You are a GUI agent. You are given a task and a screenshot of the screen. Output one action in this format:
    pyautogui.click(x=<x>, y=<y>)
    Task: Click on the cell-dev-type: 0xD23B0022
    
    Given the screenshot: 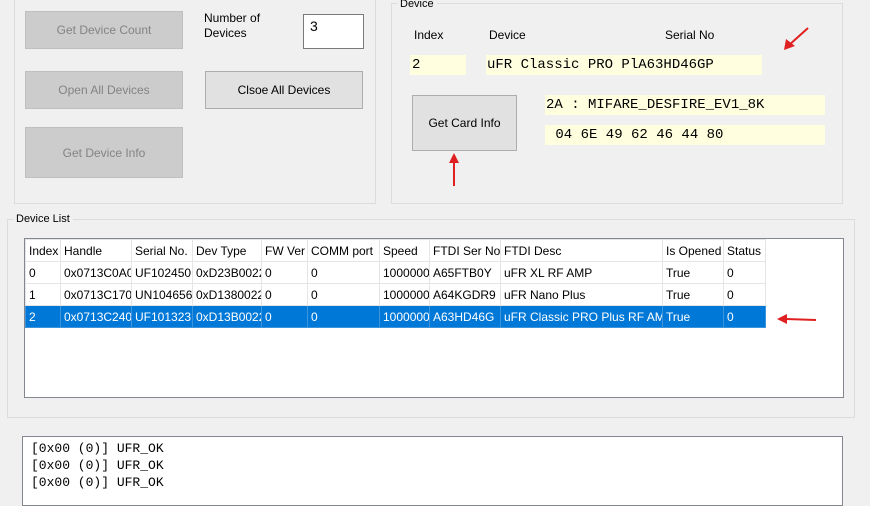 What is the action you would take?
    pyautogui.click(x=227, y=272)
    